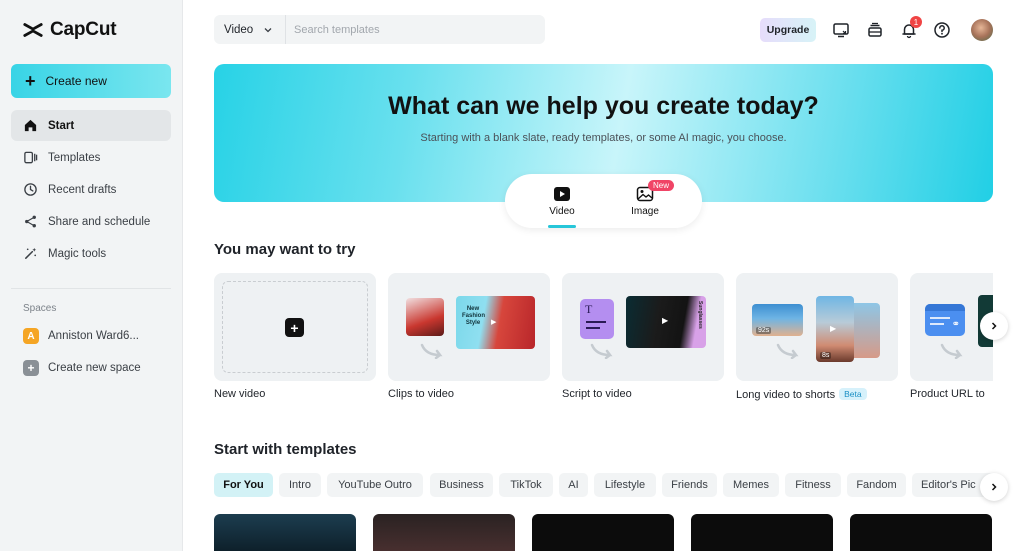 The image size is (1024, 551). I want to click on spaces-heading: Spaces, so click(40, 308).